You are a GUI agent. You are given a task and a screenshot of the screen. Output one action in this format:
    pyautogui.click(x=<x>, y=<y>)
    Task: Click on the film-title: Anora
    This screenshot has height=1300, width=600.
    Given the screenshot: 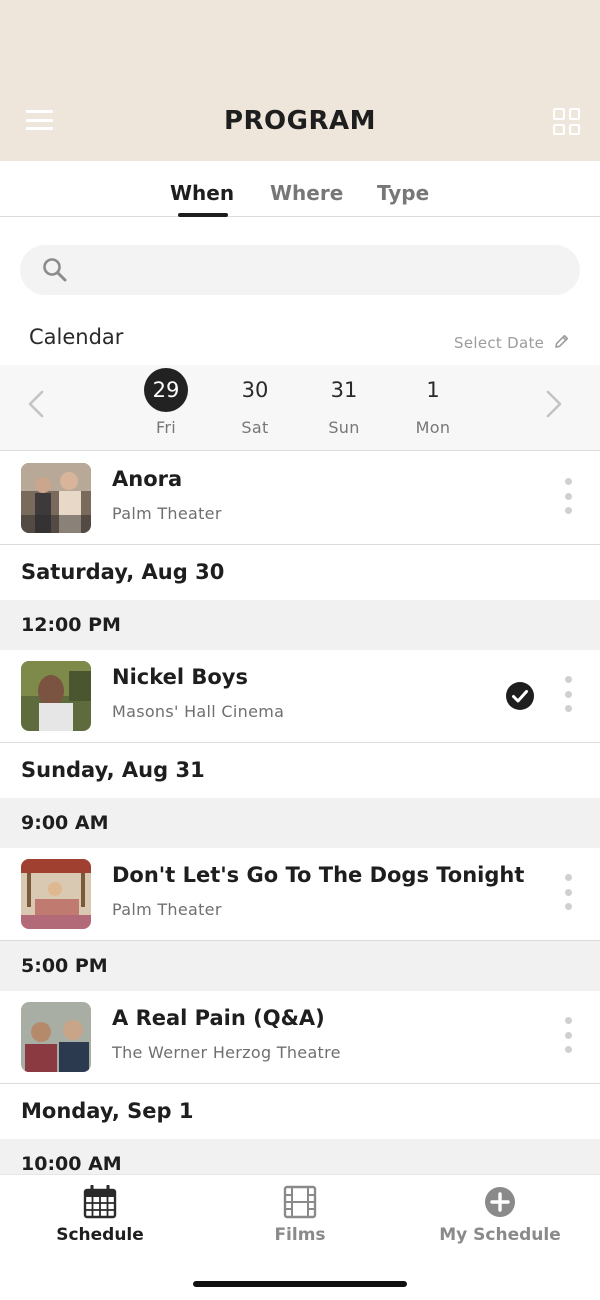 What is the action you would take?
    pyautogui.click(x=147, y=479)
    